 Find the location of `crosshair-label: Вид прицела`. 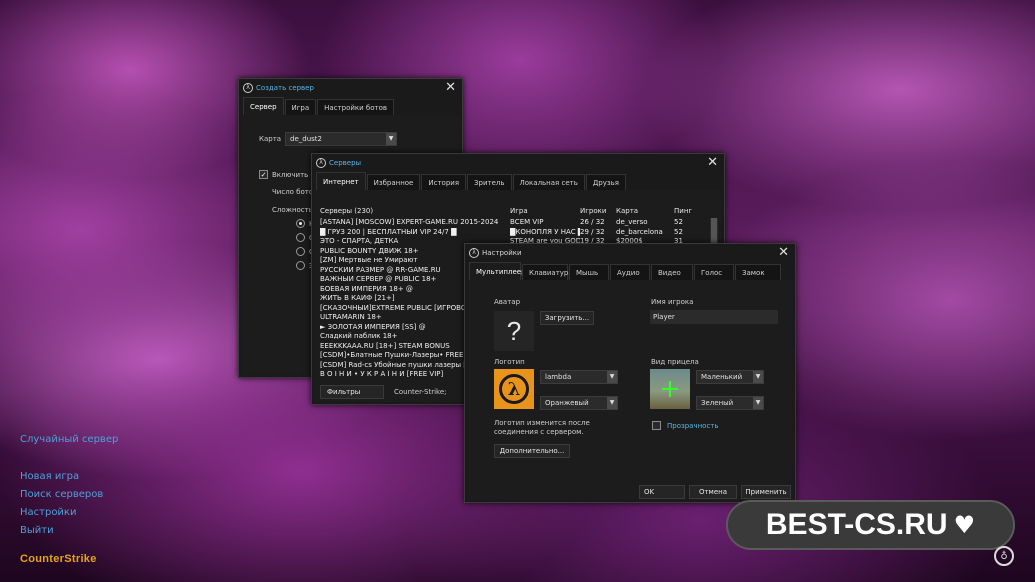

crosshair-label: Вид прицела is located at coordinates (675, 362).